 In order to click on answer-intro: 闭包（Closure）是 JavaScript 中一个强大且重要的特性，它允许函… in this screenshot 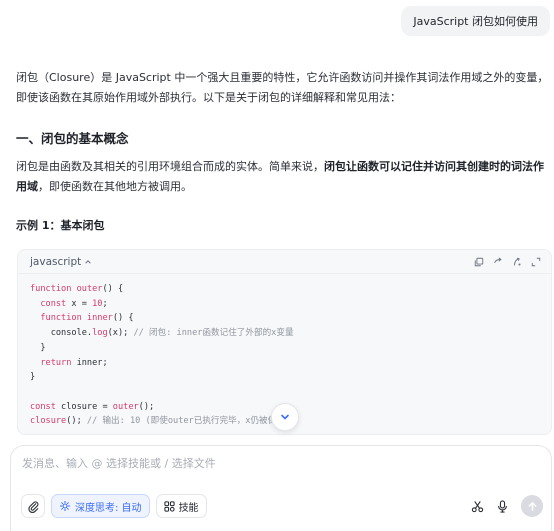, I will do `click(282, 87)`.